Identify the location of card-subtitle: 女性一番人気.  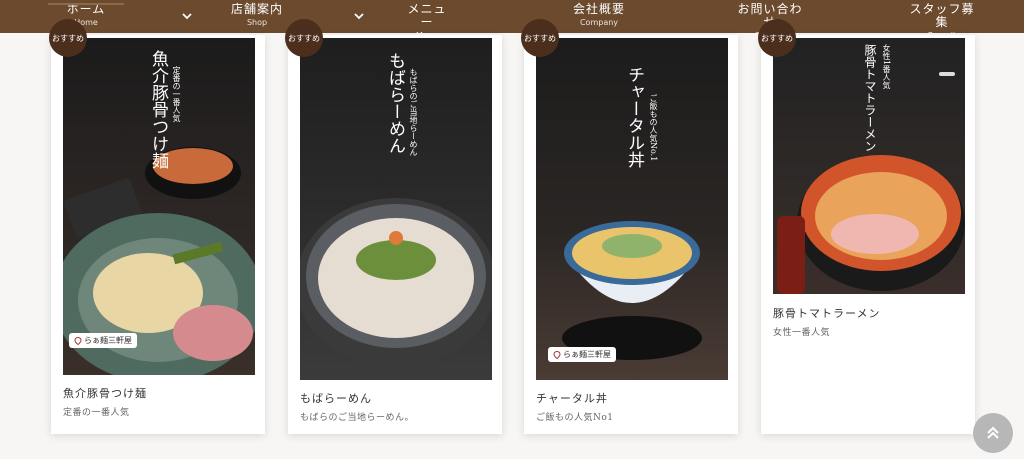
(802, 333).